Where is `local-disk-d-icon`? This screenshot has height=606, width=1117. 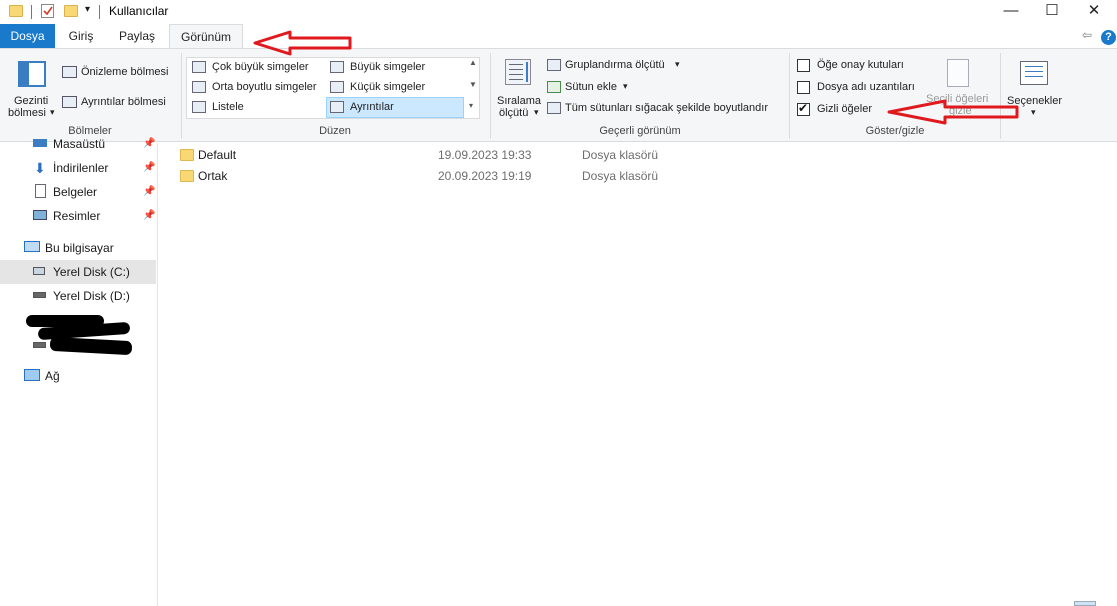 local-disk-d-icon is located at coordinates (39, 295).